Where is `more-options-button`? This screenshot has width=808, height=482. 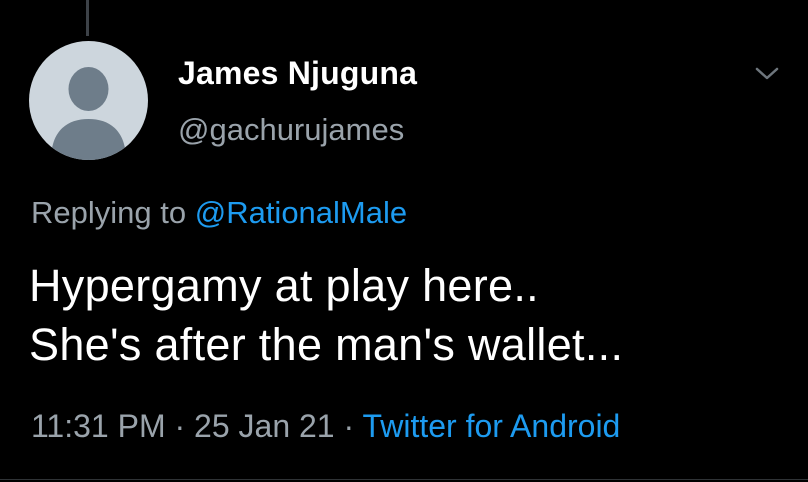 more-options-button is located at coordinates (767, 74).